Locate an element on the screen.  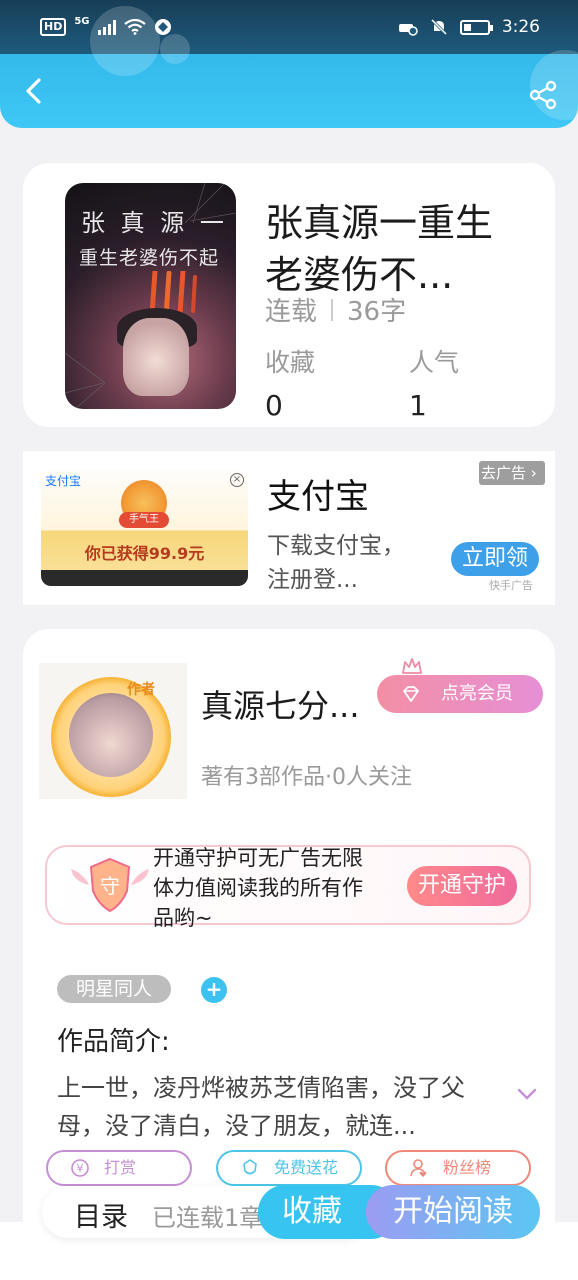
car-mode-icon is located at coordinates (408, 30).